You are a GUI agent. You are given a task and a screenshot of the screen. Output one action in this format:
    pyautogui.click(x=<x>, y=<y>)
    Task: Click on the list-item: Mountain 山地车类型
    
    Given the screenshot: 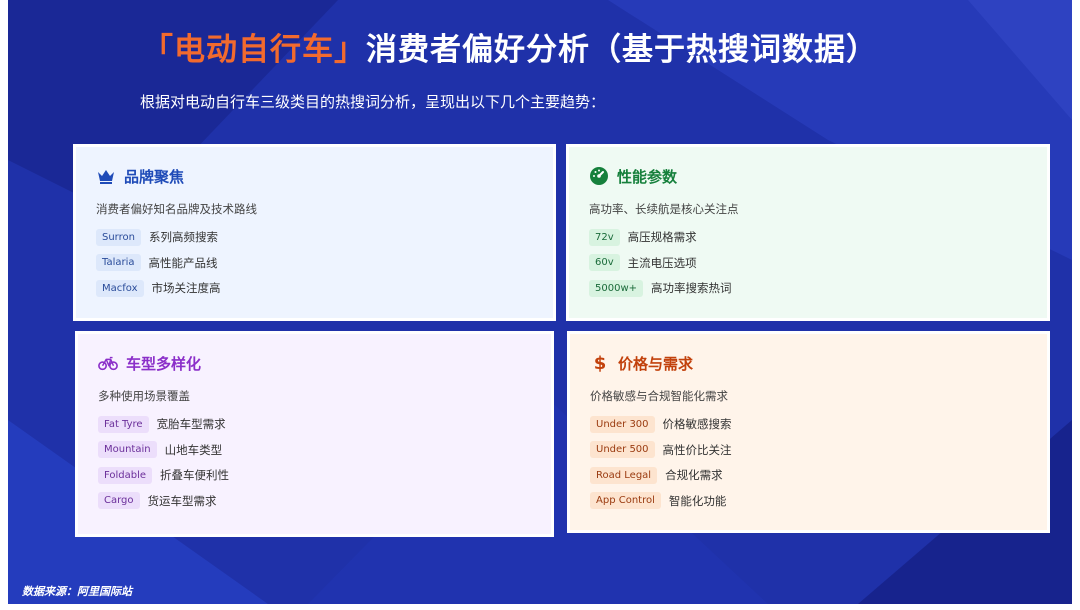 What is the action you would take?
    pyautogui.click(x=314, y=450)
    